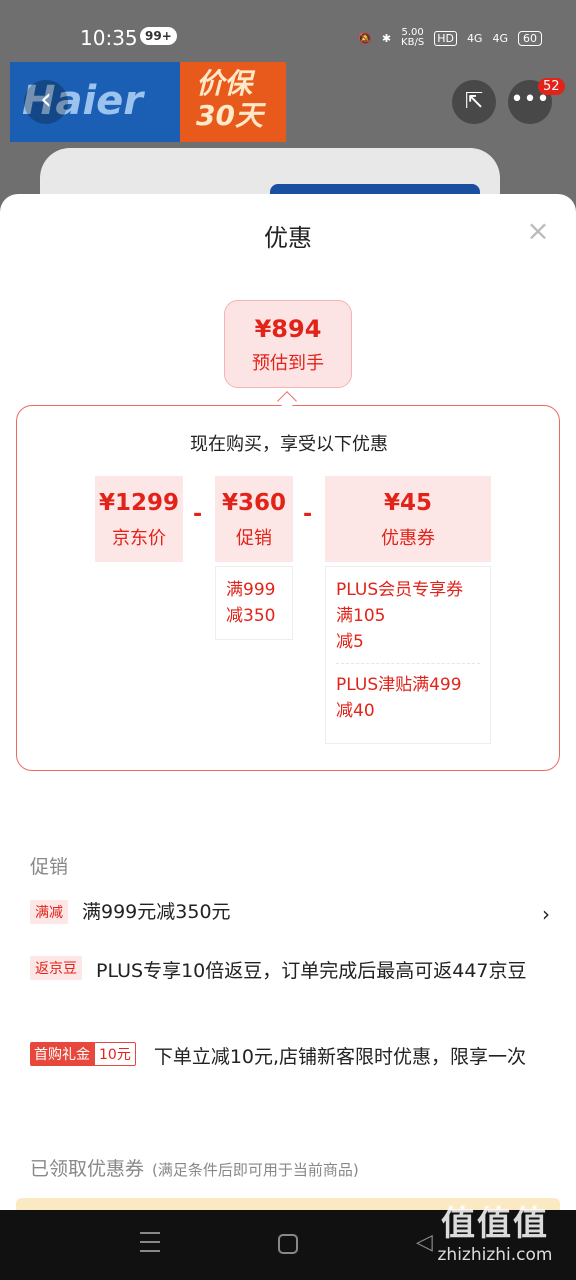 Image resolution: width=576 pixels, height=1280 pixels. Describe the element at coordinates (253, 503) in the screenshot. I see `promotion-amount: ¥360` at that location.